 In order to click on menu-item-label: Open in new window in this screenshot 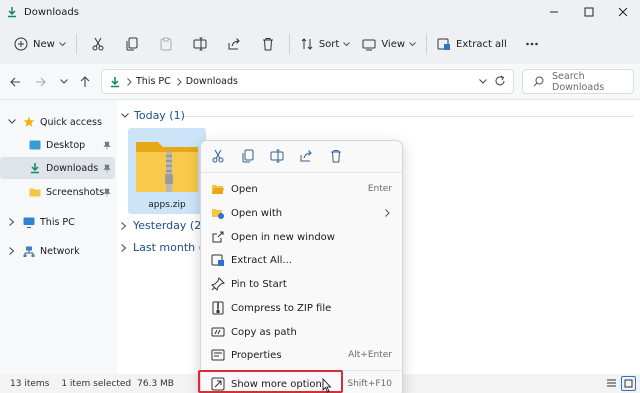, I will do `click(283, 237)`.